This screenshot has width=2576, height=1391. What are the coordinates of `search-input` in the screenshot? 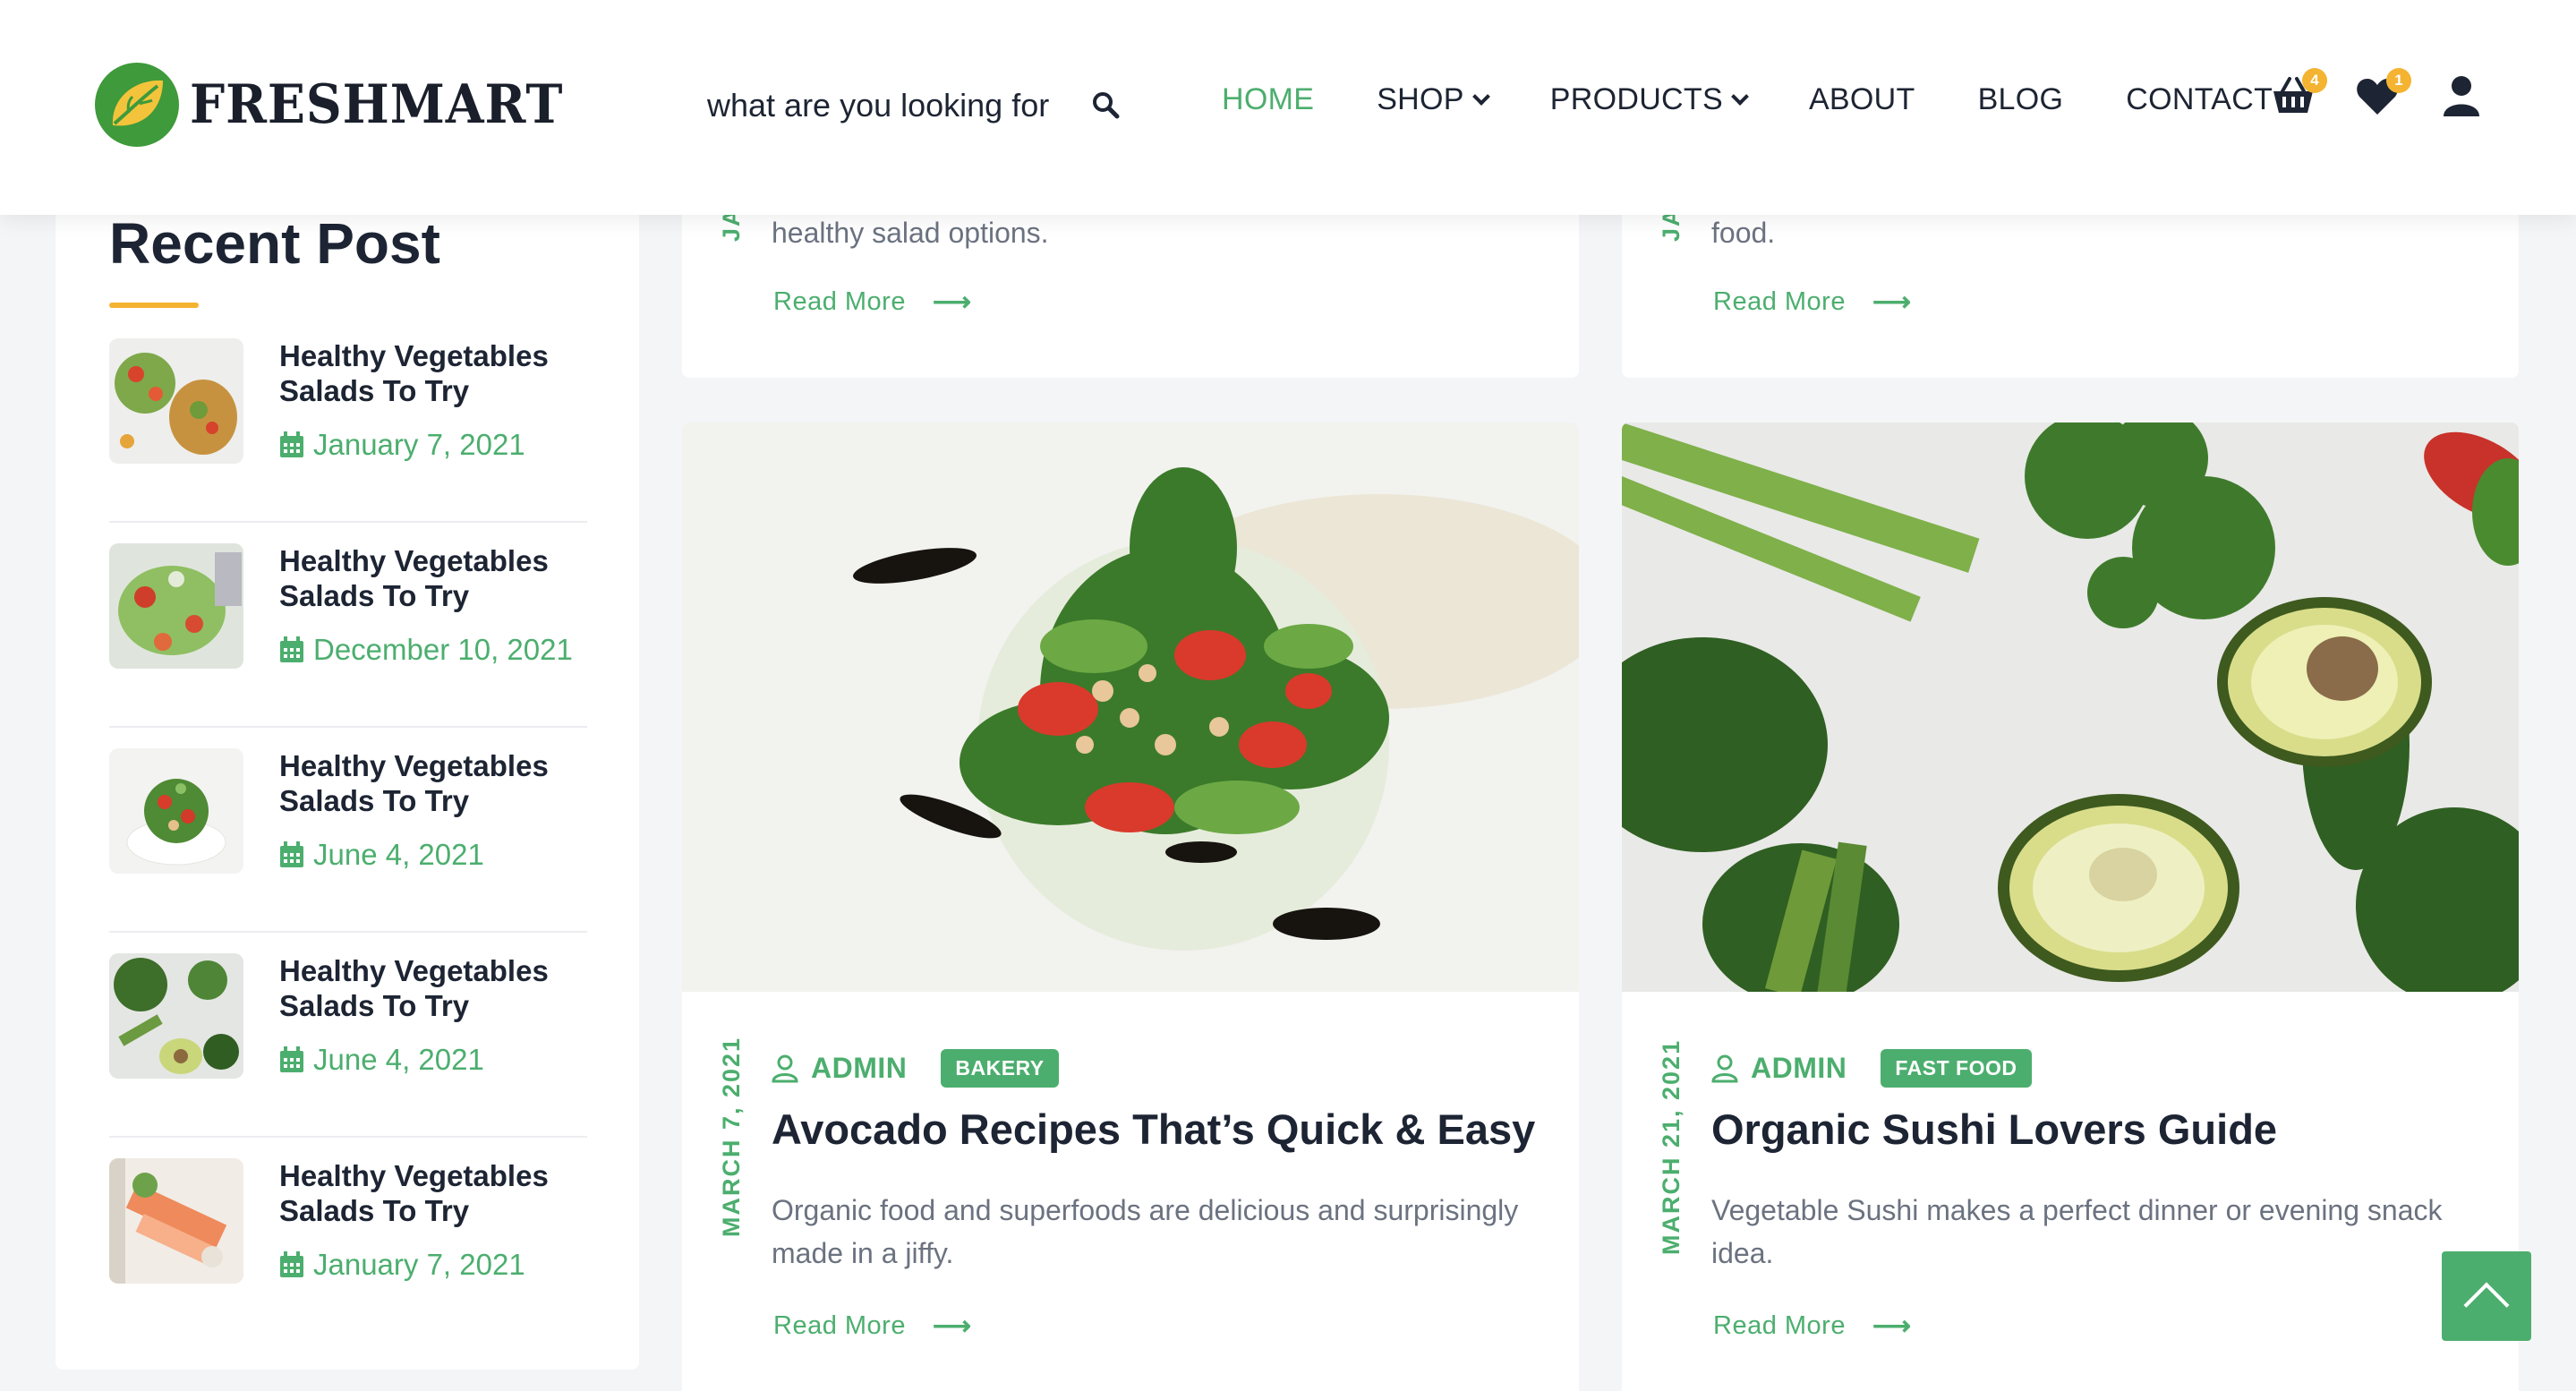 It's located at (881, 105).